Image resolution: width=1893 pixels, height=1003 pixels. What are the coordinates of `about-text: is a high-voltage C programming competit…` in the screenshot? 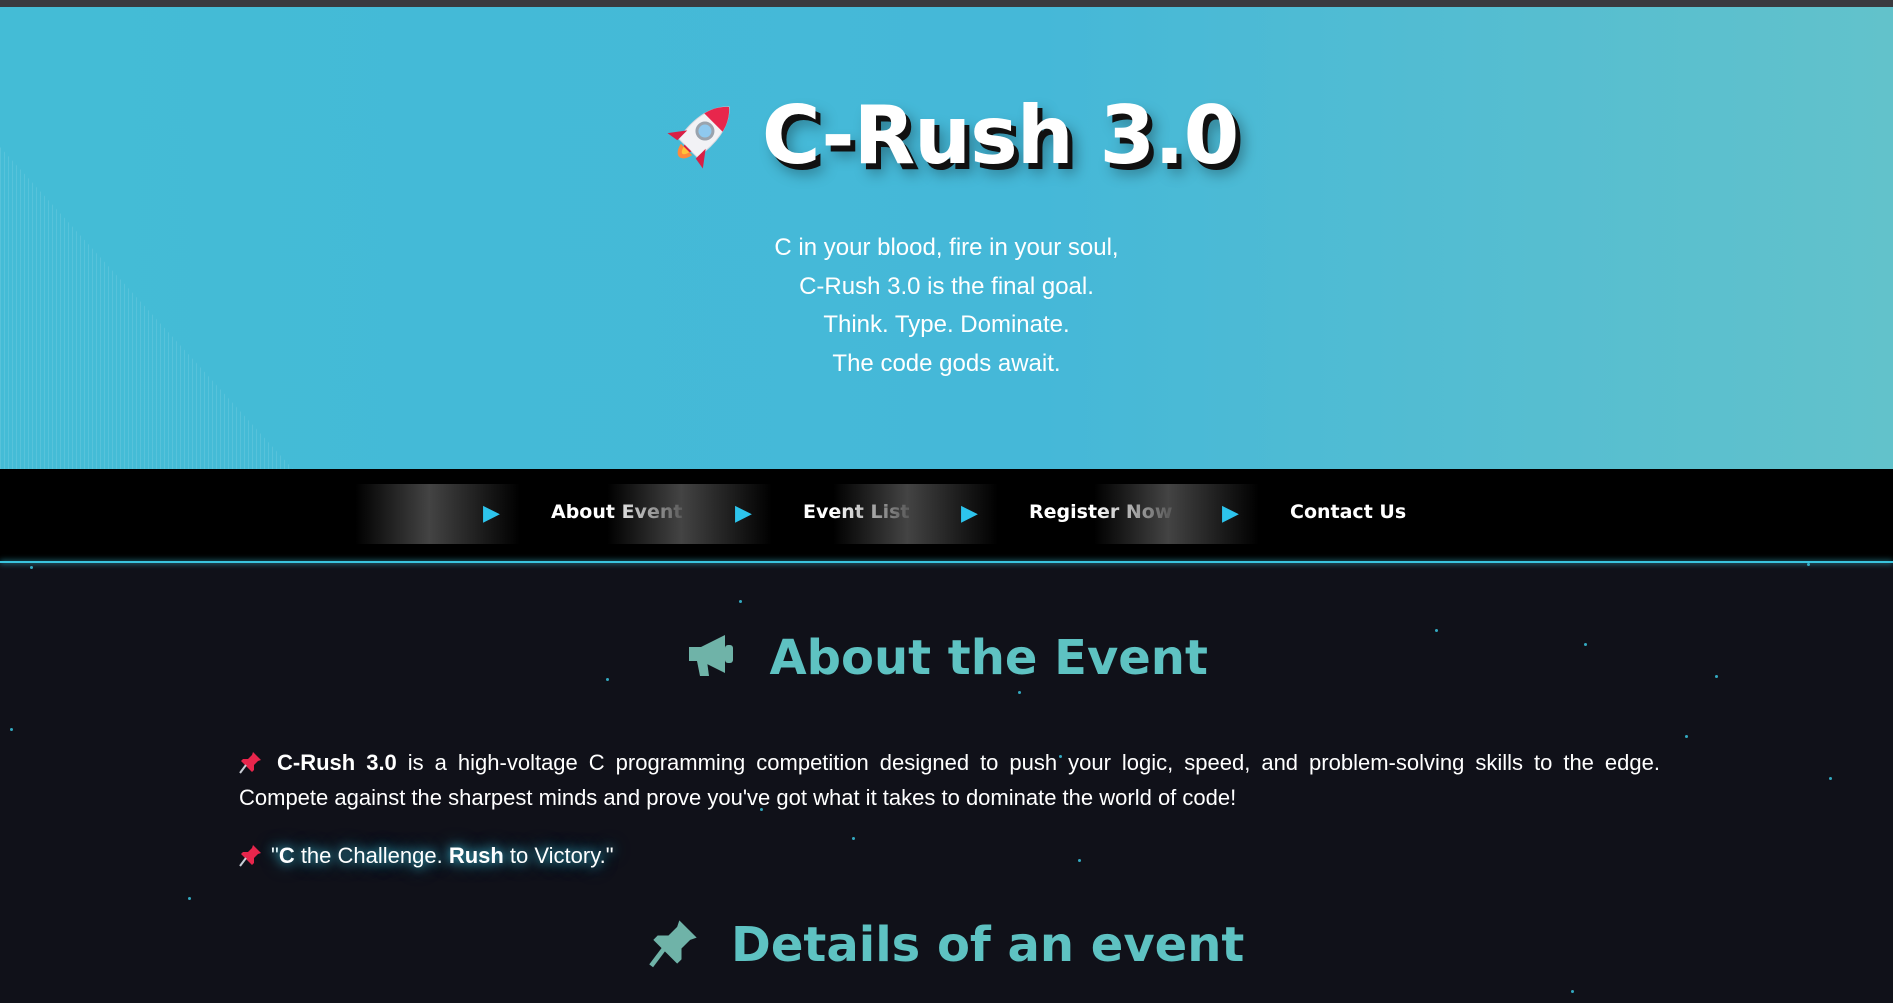 It's located at (949, 780).